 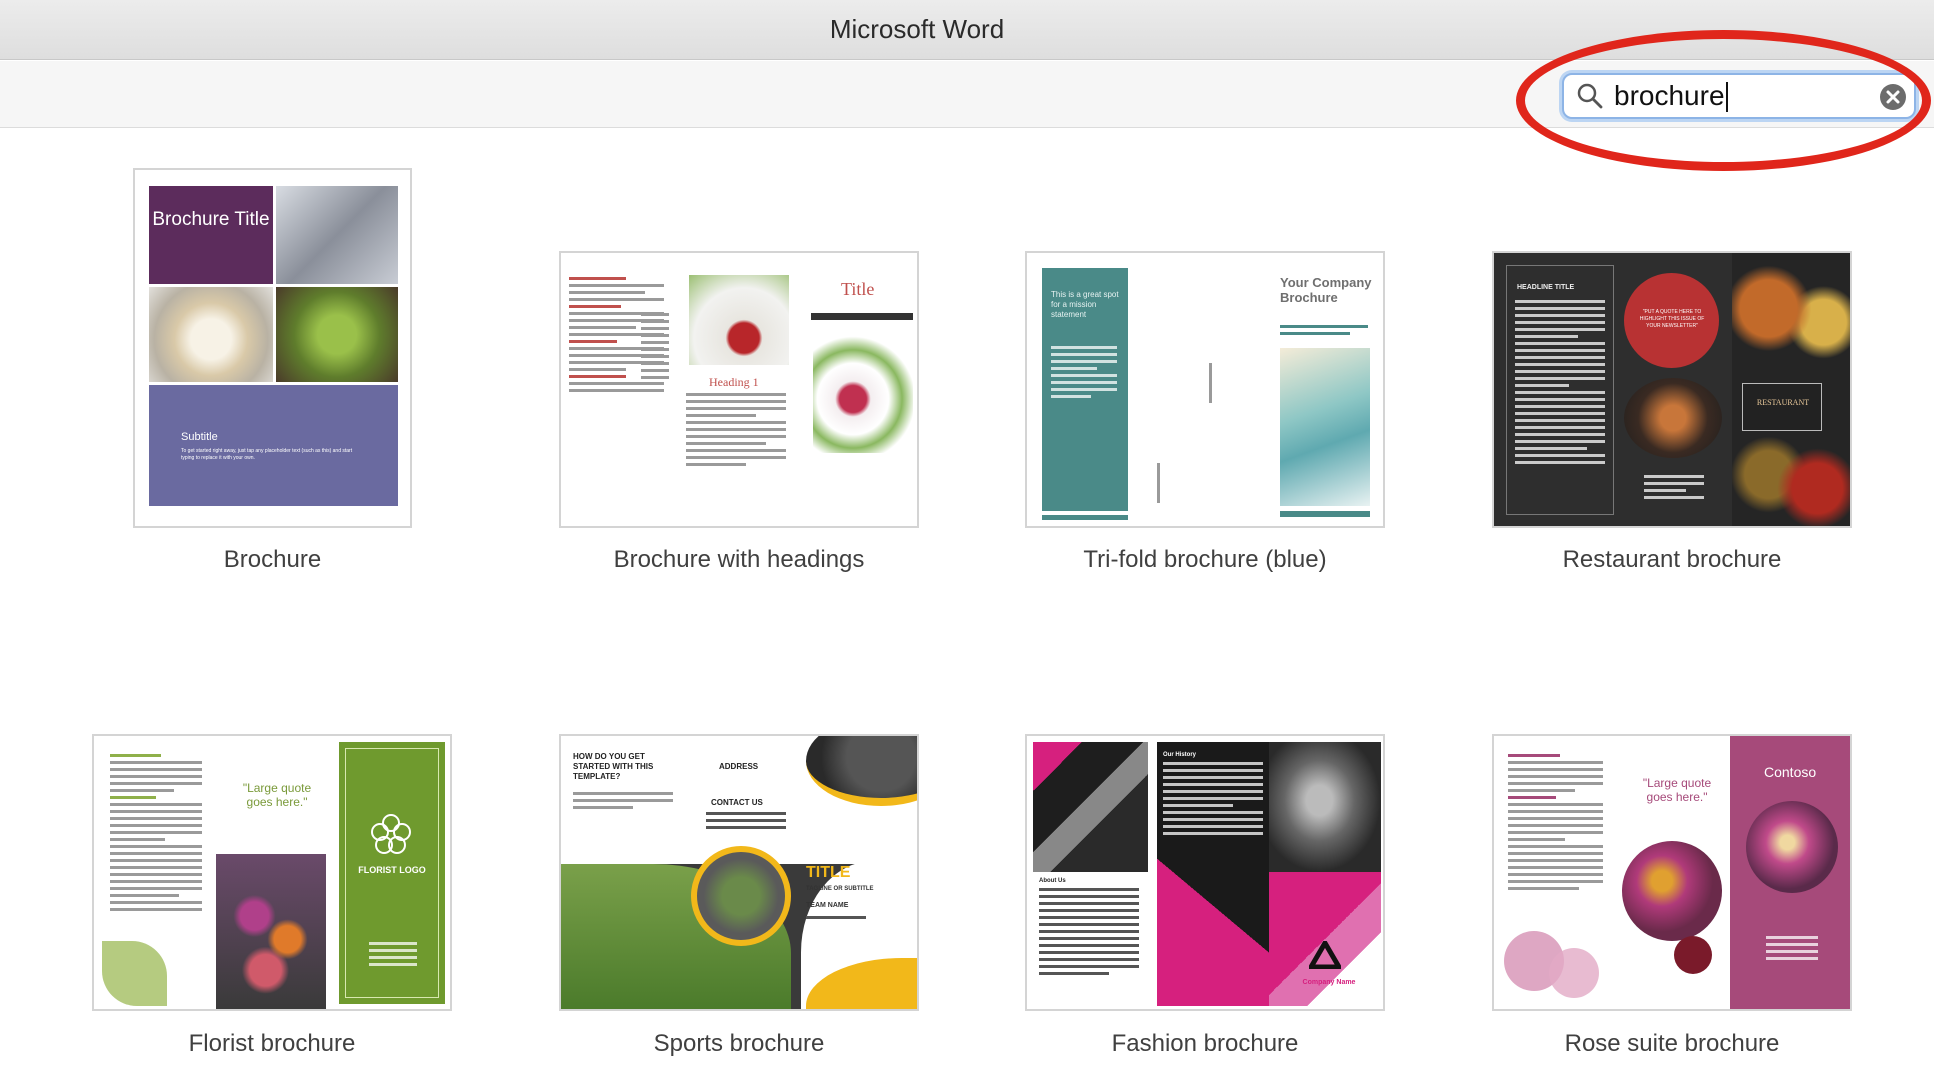 What do you see at coordinates (1325, 514) in the screenshot?
I see `thumb-teal-footer` at bounding box center [1325, 514].